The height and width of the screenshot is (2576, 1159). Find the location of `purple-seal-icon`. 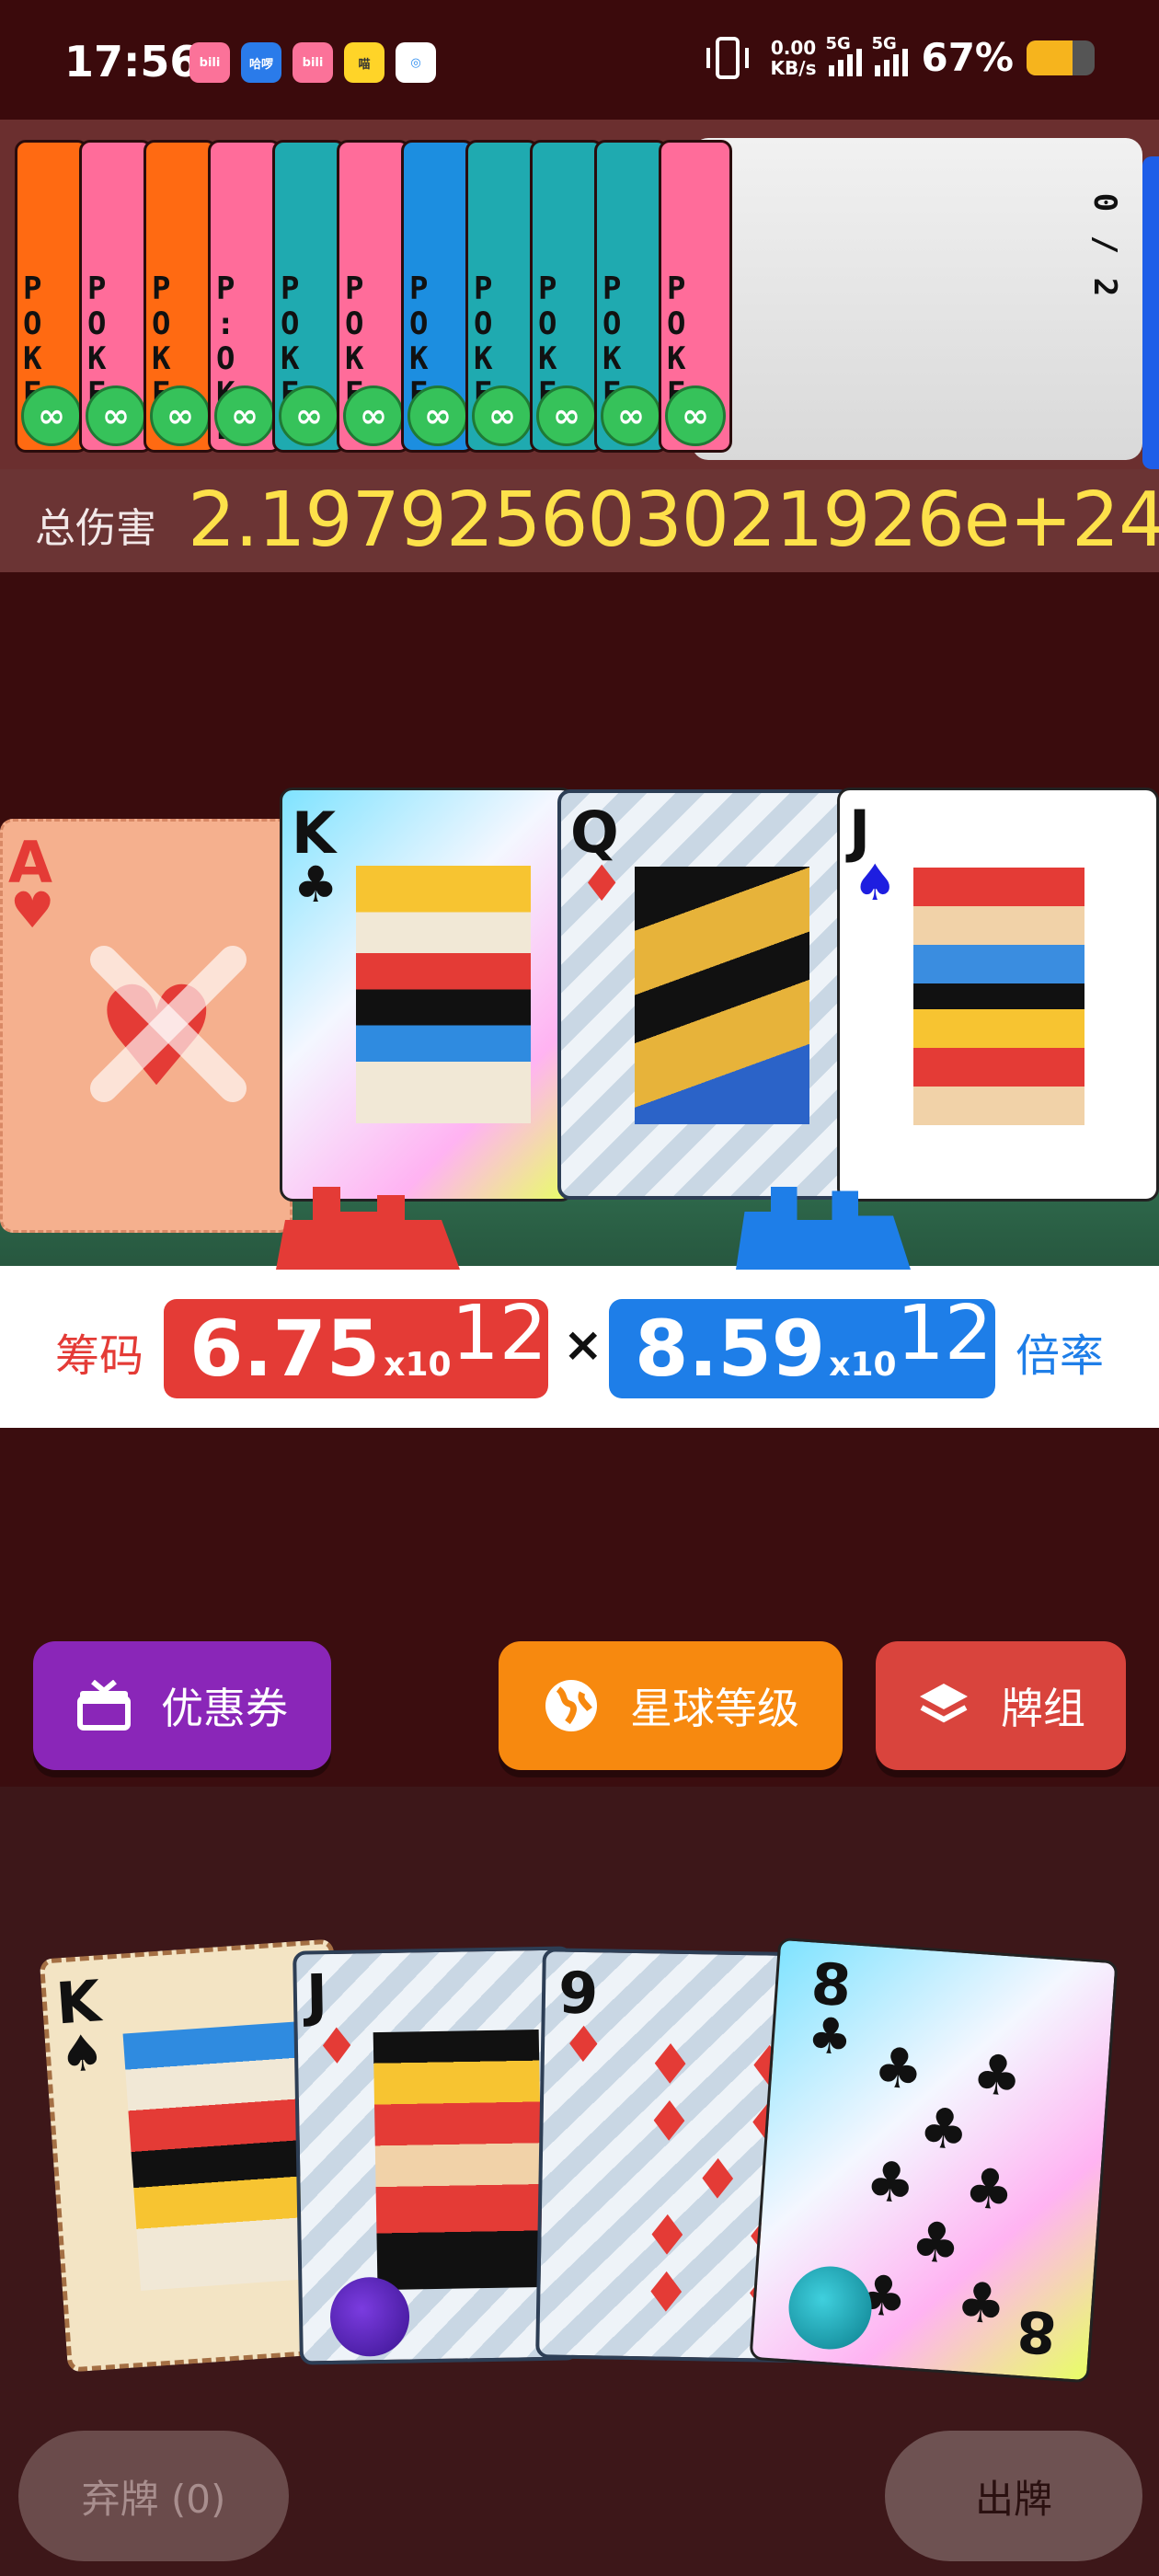

purple-seal-icon is located at coordinates (369, 2317).